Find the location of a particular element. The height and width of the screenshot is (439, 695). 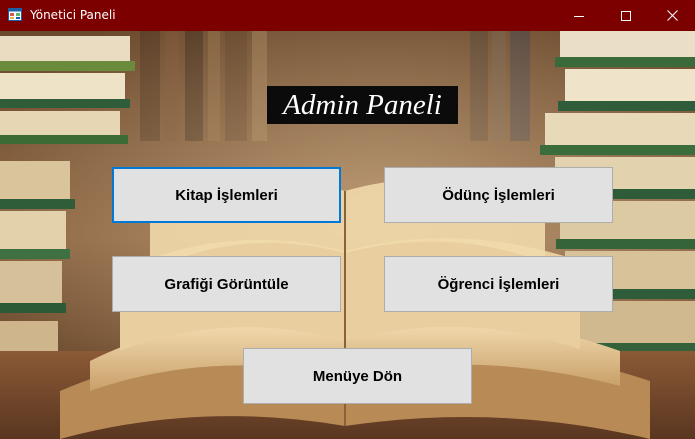

close-icon is located at coordinates (672, 15).